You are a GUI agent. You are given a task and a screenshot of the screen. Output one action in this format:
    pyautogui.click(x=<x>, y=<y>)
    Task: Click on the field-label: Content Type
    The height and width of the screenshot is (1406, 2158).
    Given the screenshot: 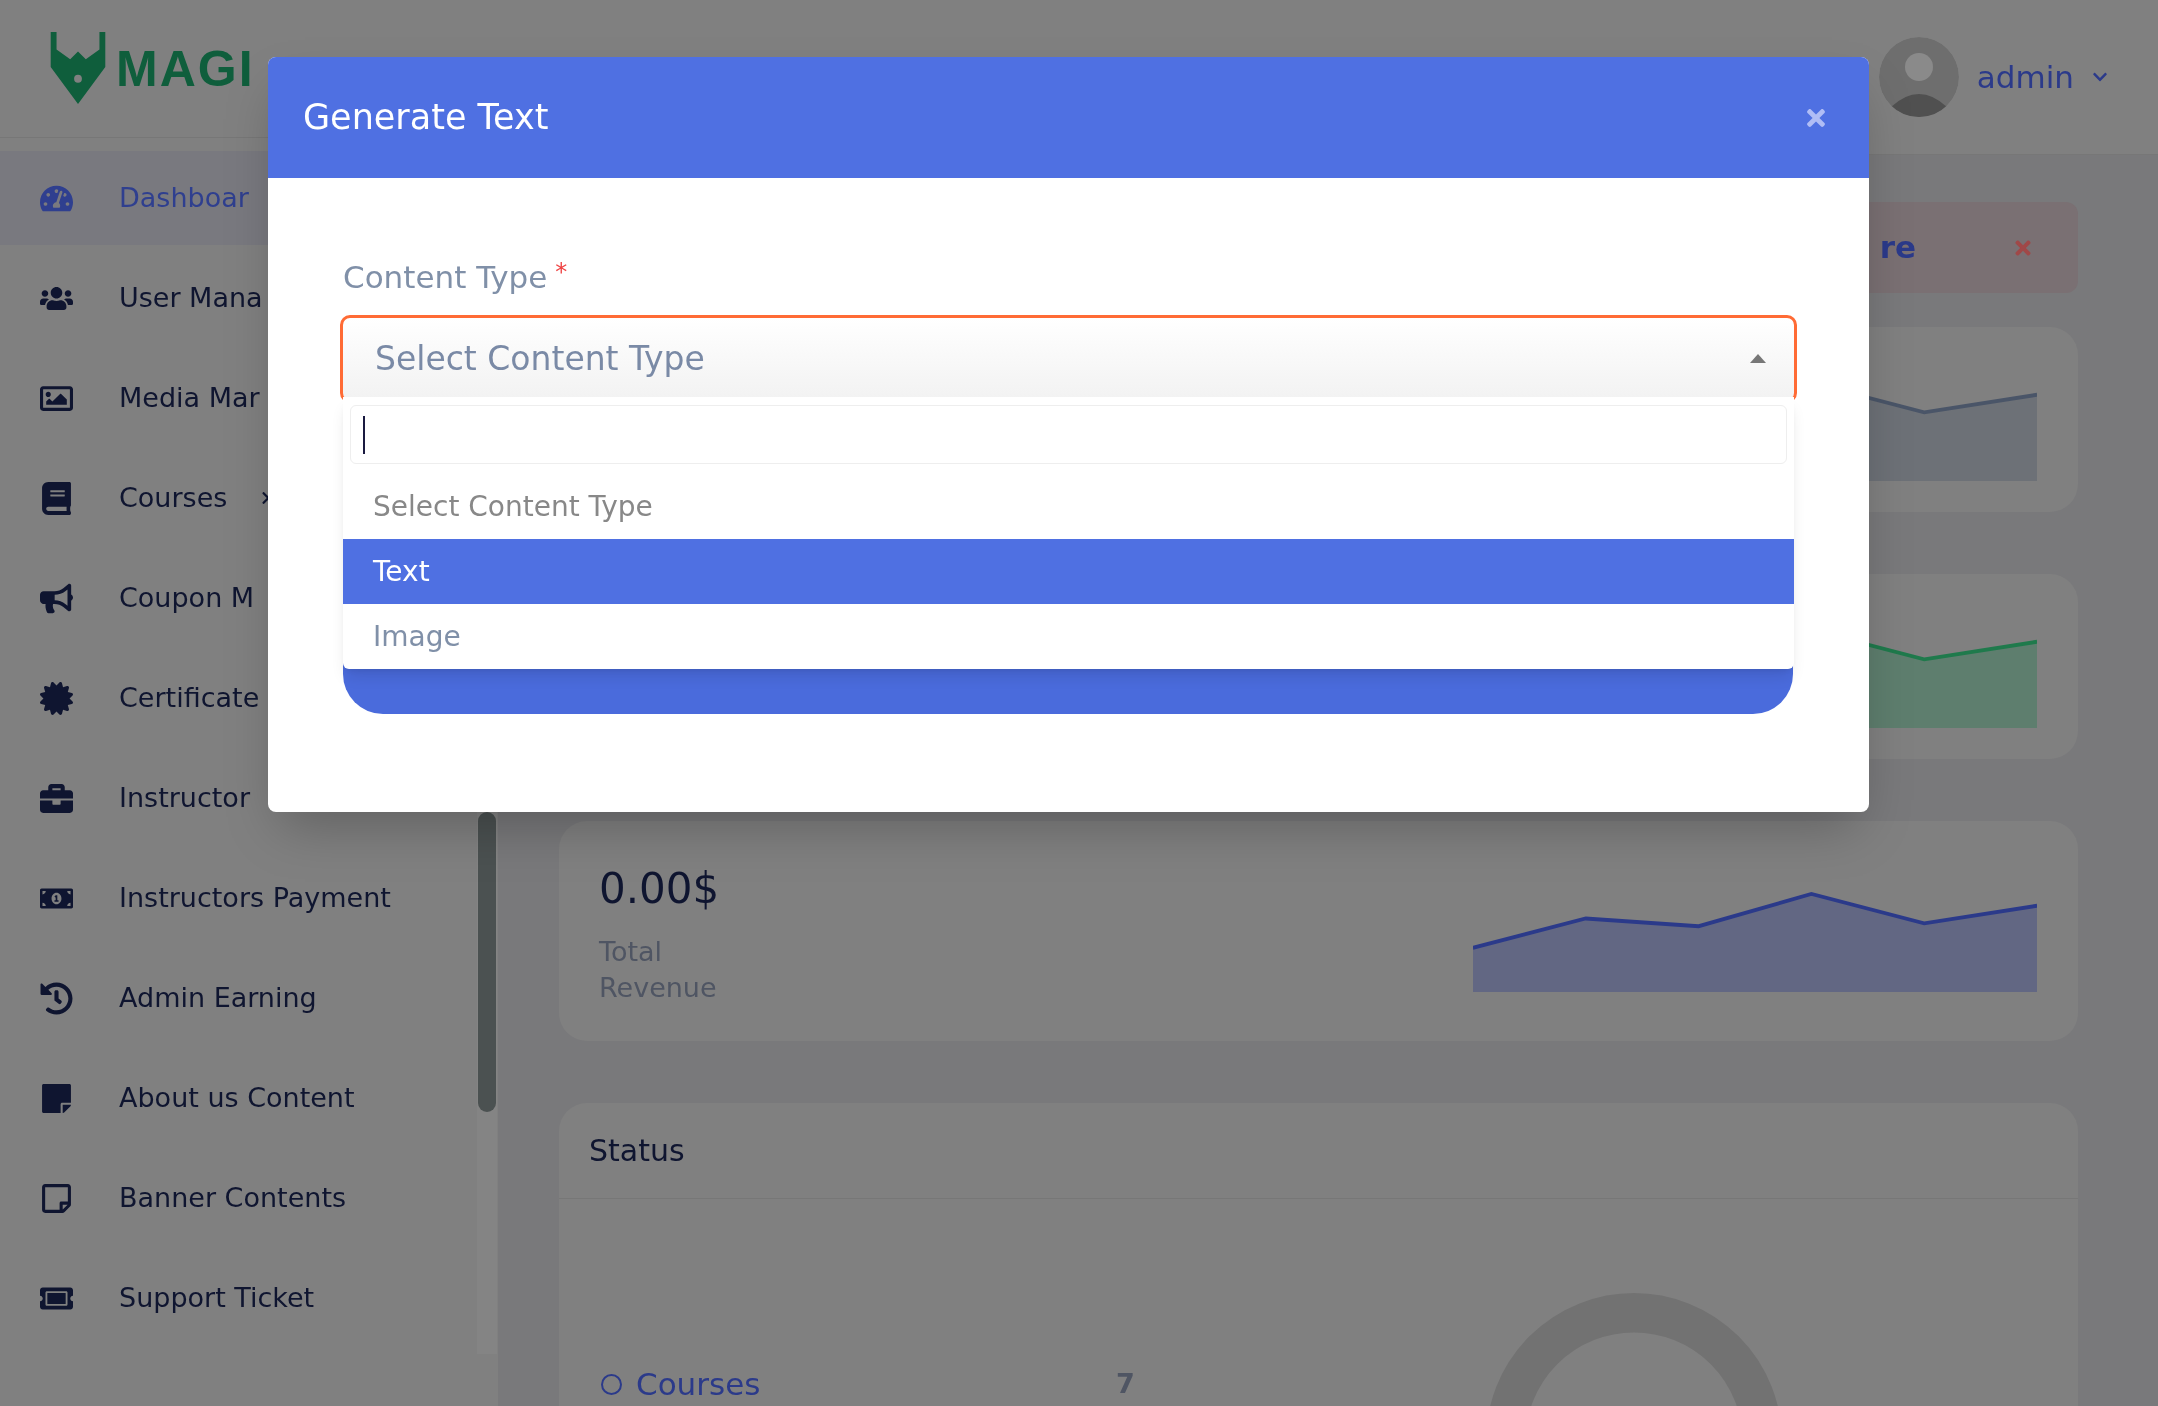 What is the action you would take?
    pyautogui.click(x=445, y=277)
    